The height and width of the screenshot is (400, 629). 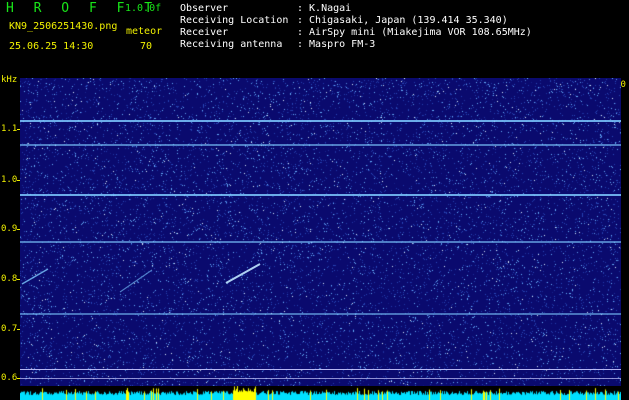 What do you see at coordinates (144, 31) in the screenshot?
I see `mode-label: meteor` at bounding box center [144, 31].